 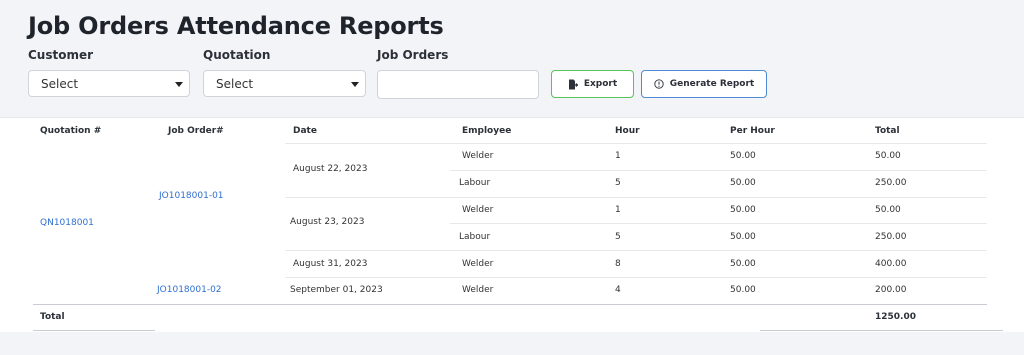 I want to click on customer-label: Customer, so click(x=61, y=55).